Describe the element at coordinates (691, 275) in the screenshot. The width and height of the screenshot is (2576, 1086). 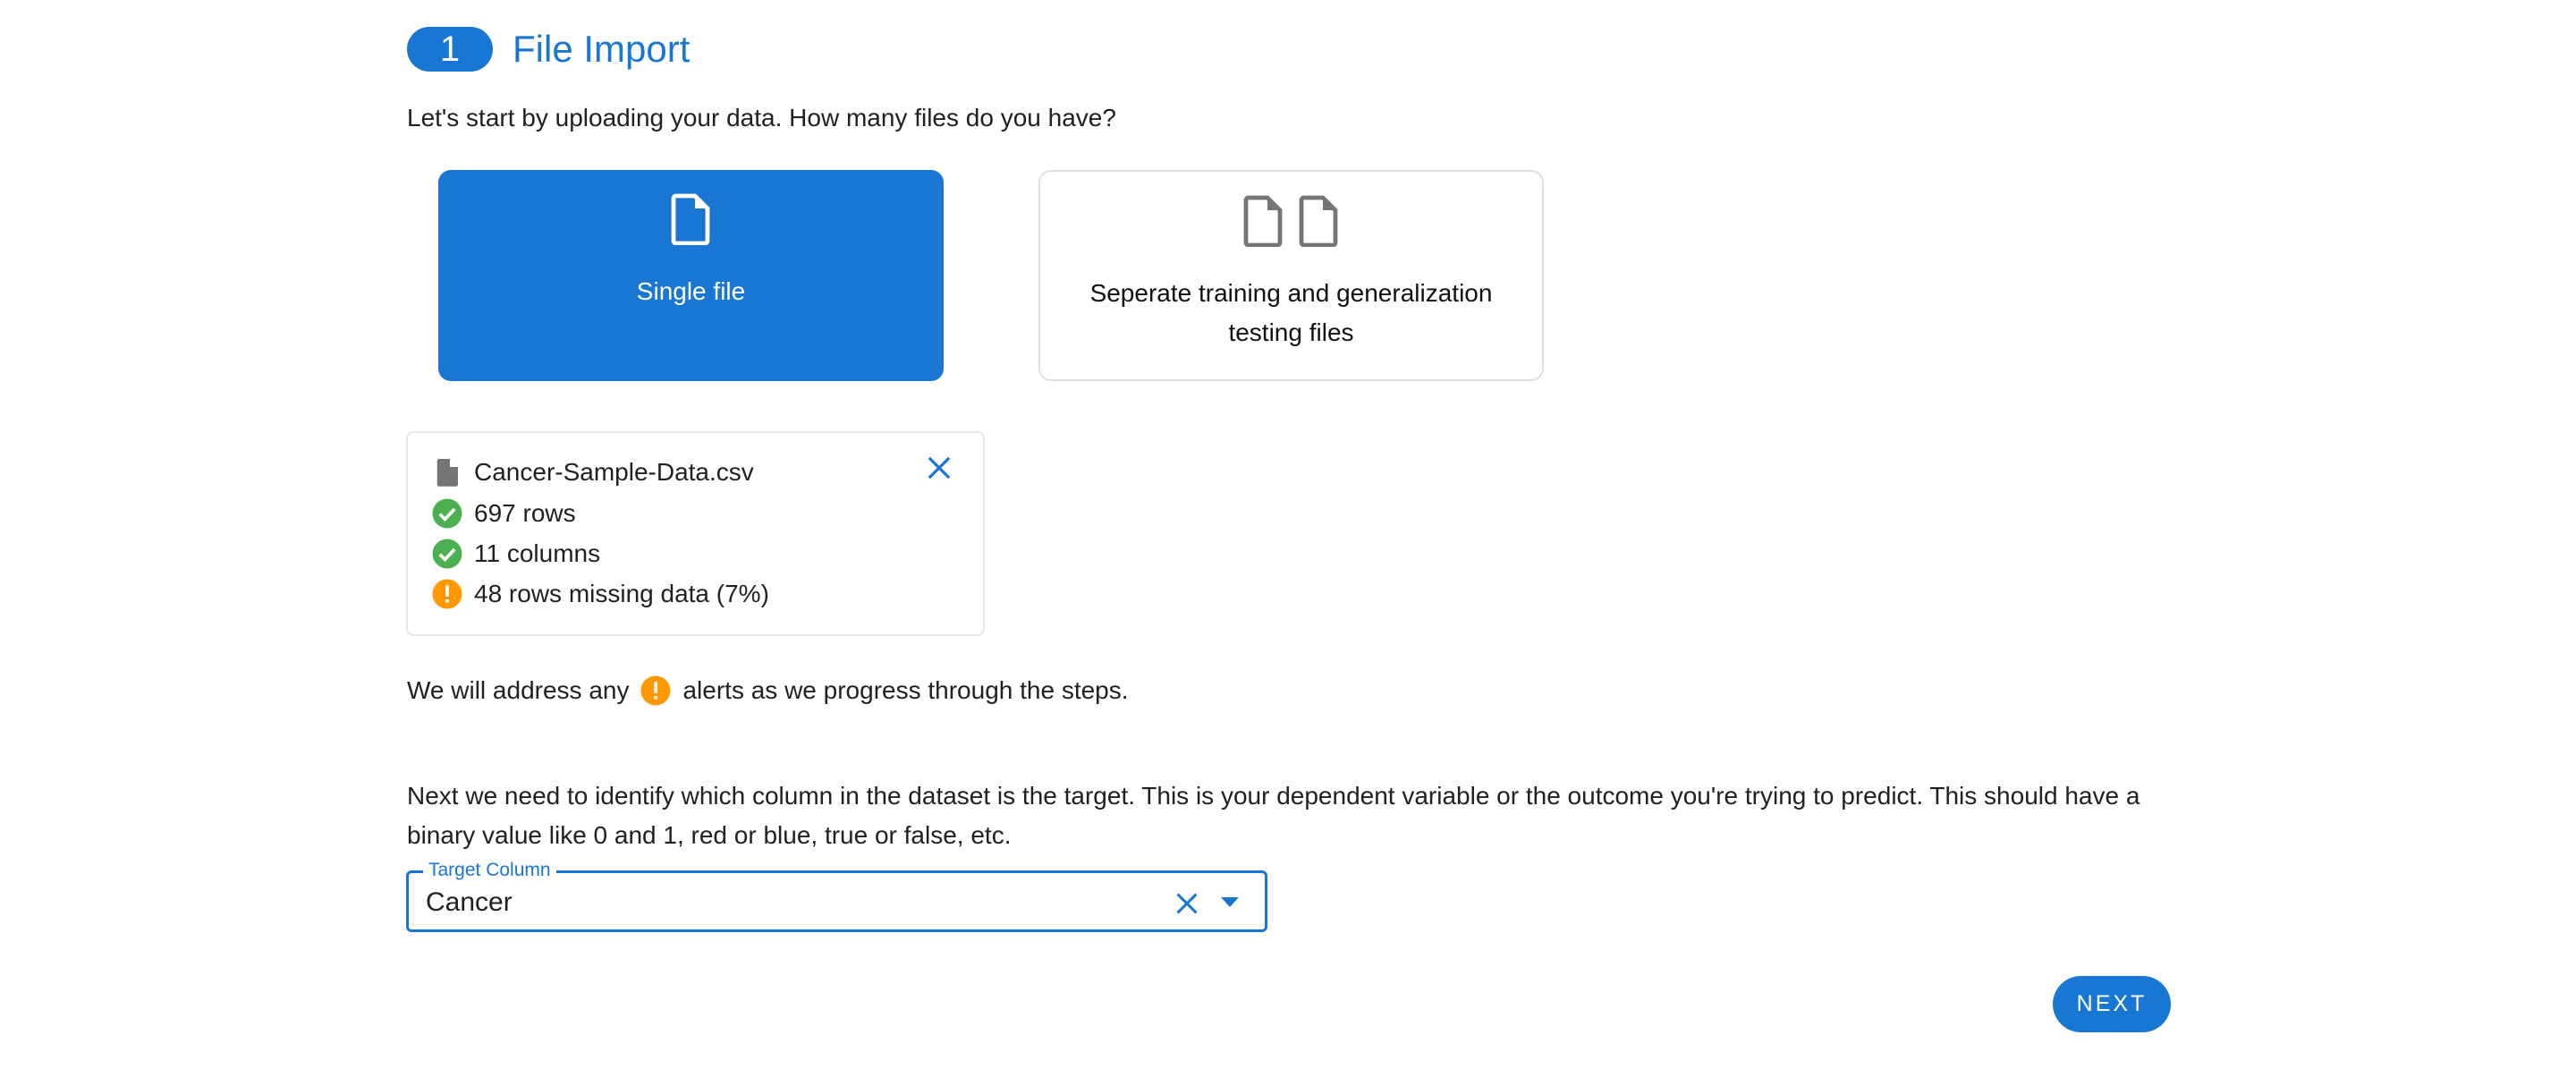
I see `single-file-option: Single file` at that location.